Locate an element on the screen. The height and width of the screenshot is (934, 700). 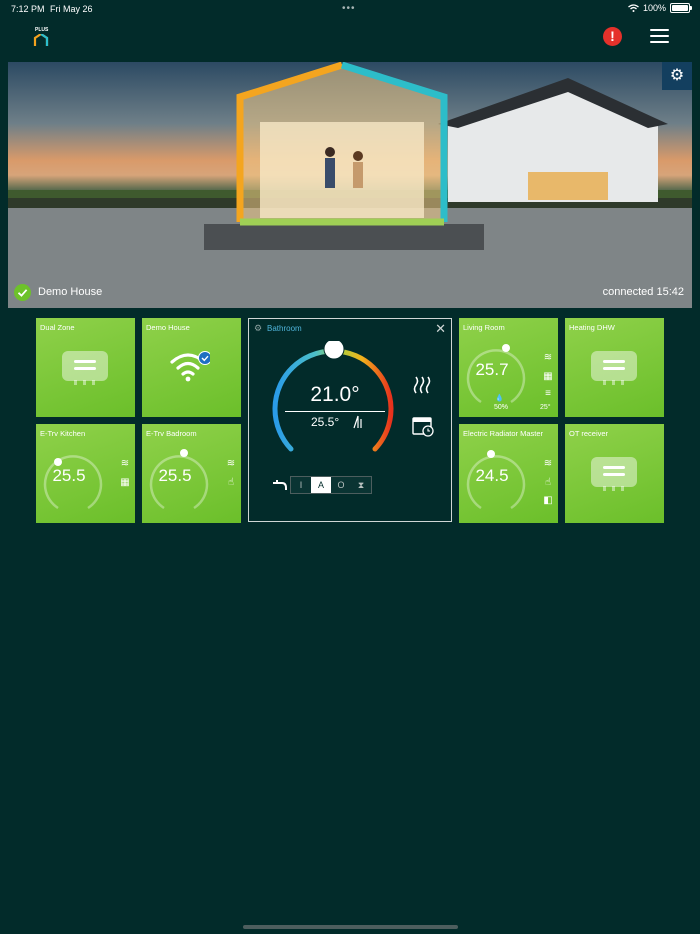
schedule-calendar-icon is located at coordinates (423, 426).